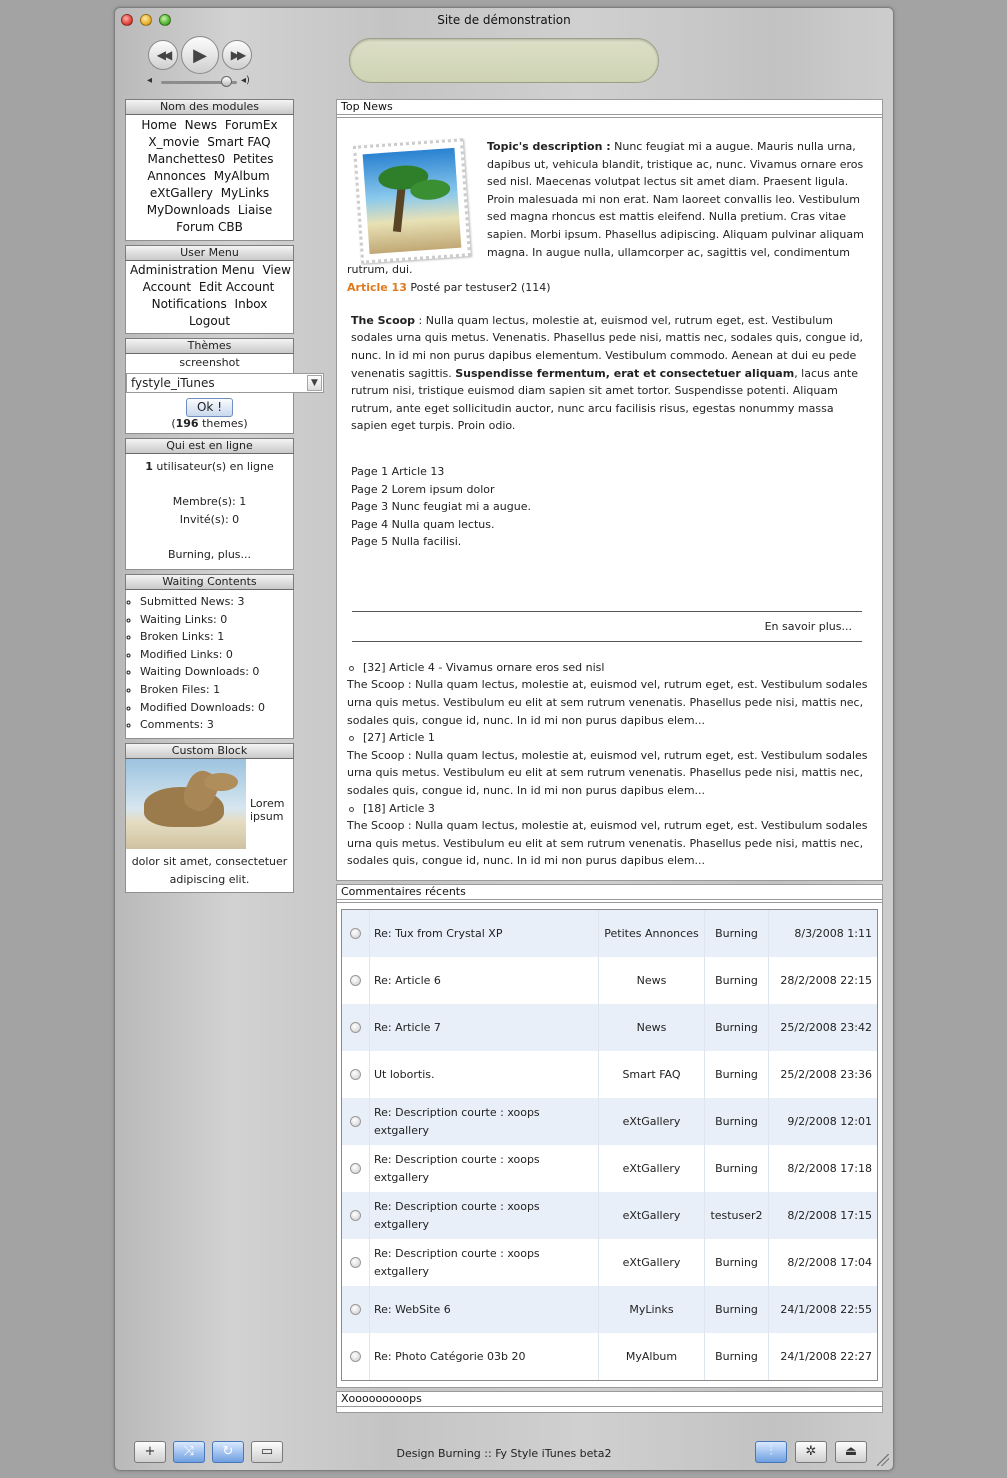 Image resolution: width=1007 pixels, height=1478 pixels. I want to click on module-link-forumex: ForumEx, so click(251, 125).